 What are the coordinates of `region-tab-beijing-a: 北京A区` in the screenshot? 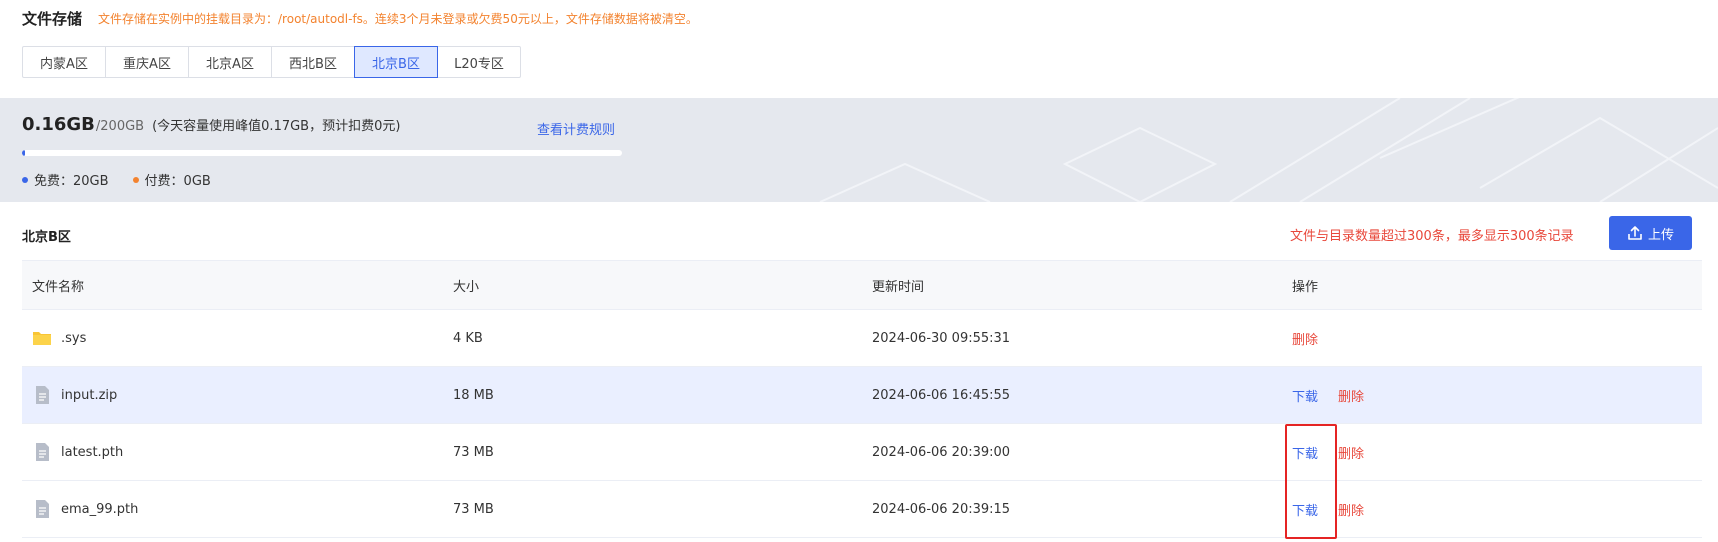 It's located at (230, 62).